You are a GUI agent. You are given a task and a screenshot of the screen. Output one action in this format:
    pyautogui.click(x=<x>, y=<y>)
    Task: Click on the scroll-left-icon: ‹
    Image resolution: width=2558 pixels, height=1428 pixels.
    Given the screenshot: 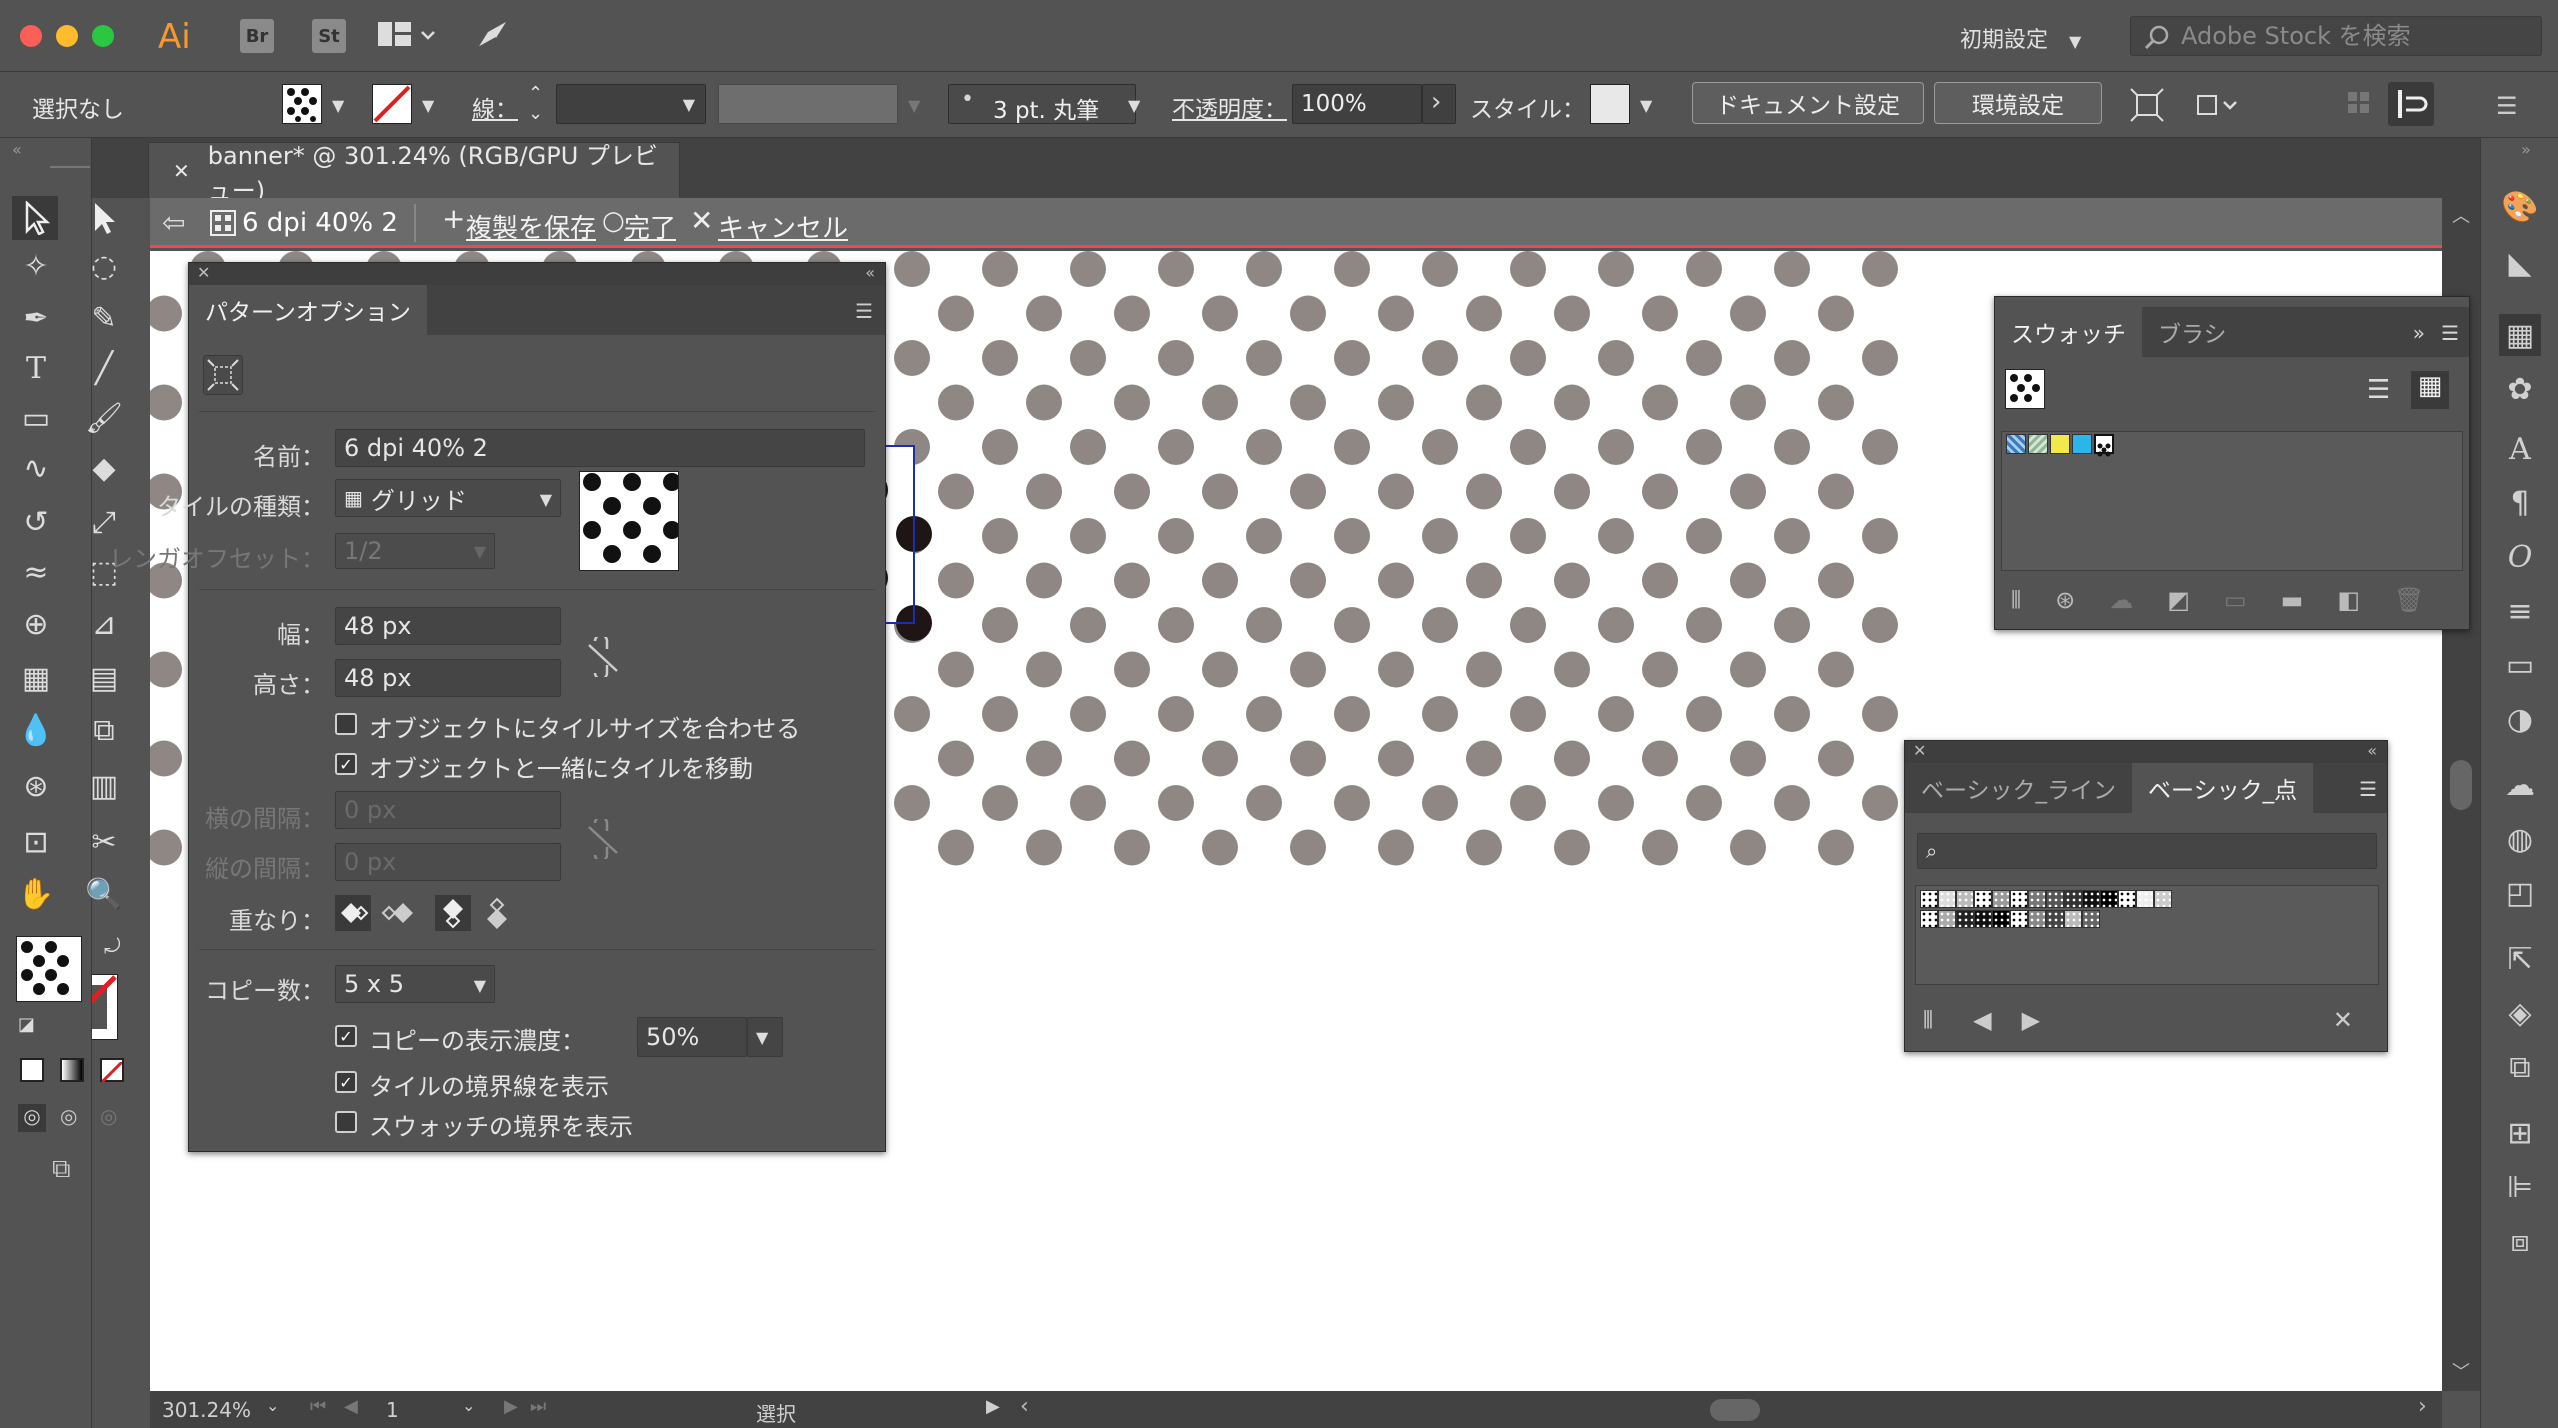 What is the action you would take?
    pyautogui.click(x=1024, y=1406)
    